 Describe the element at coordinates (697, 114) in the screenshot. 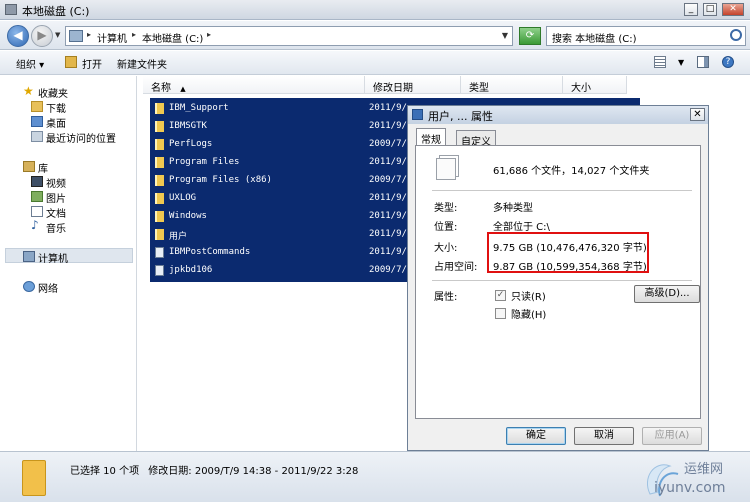

I see `dialog-close-button: ✕` at that location.